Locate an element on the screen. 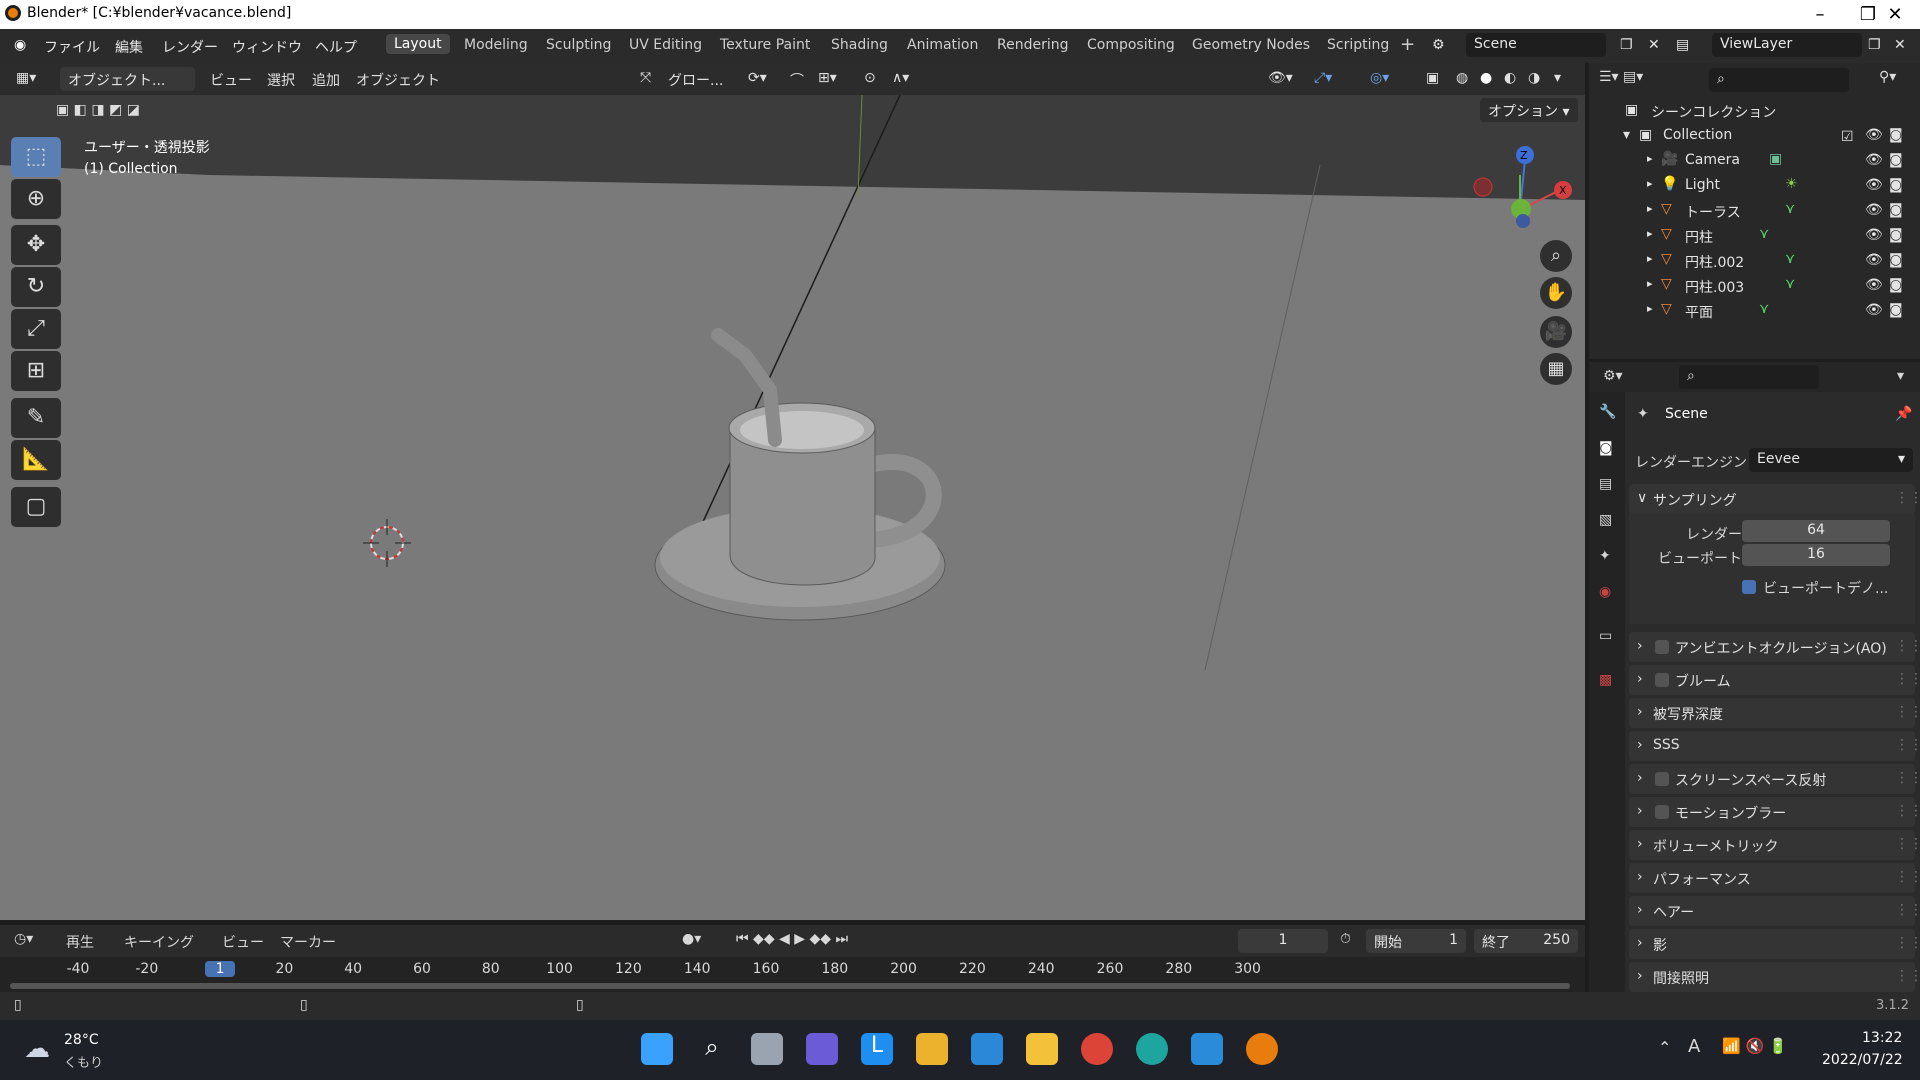  annotate-tool: ✎ is located at coordinates (36, 418).